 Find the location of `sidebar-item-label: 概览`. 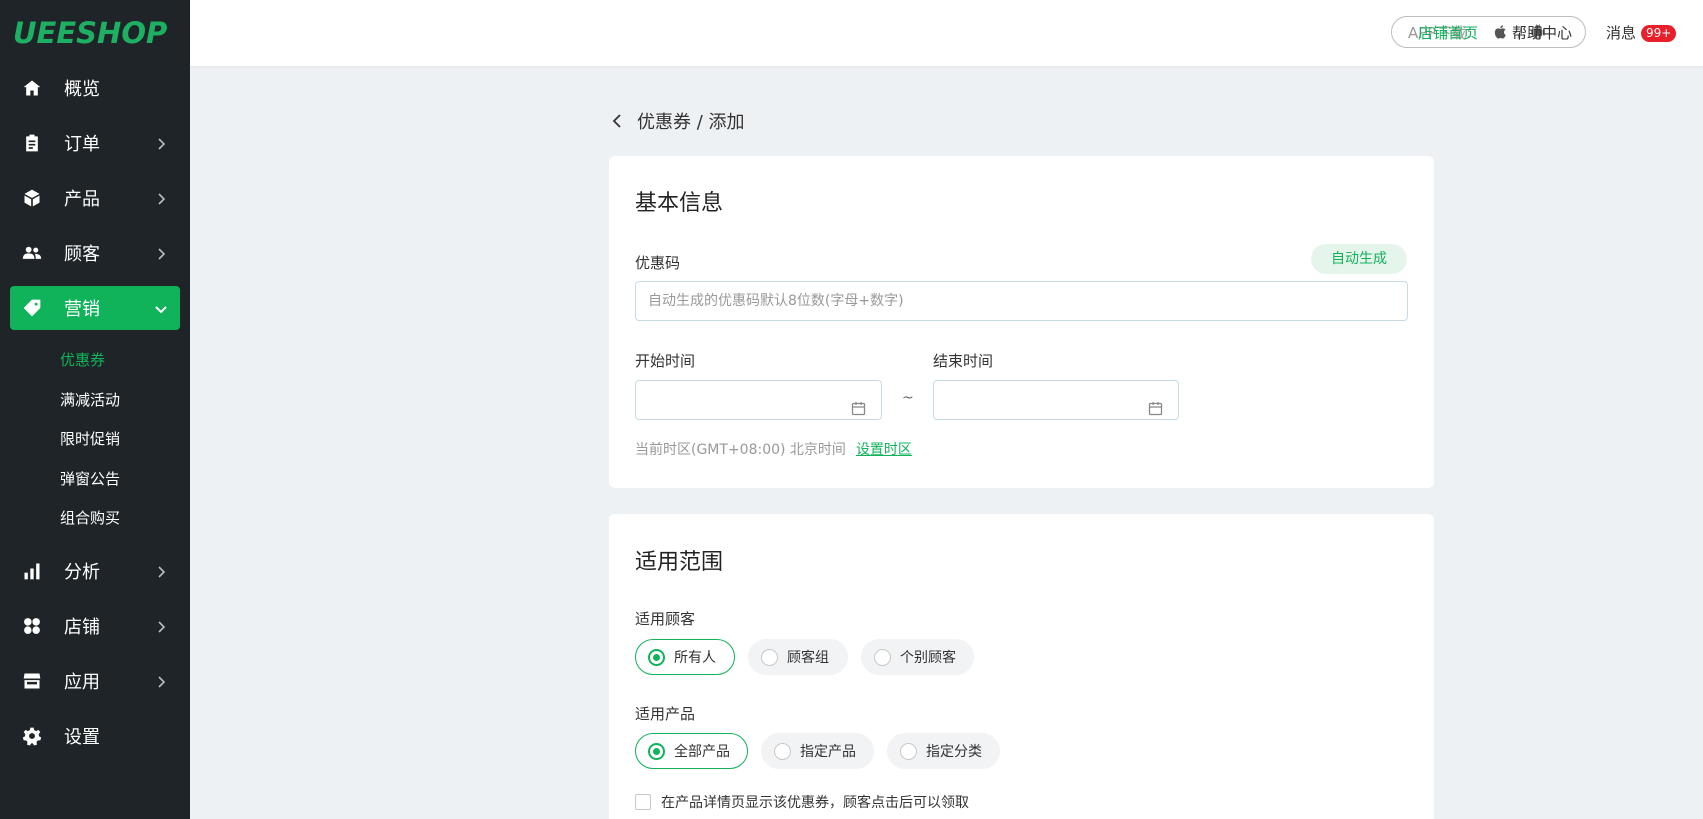

sidebar-item-label: 概览 is located at coordinates (82, 89).